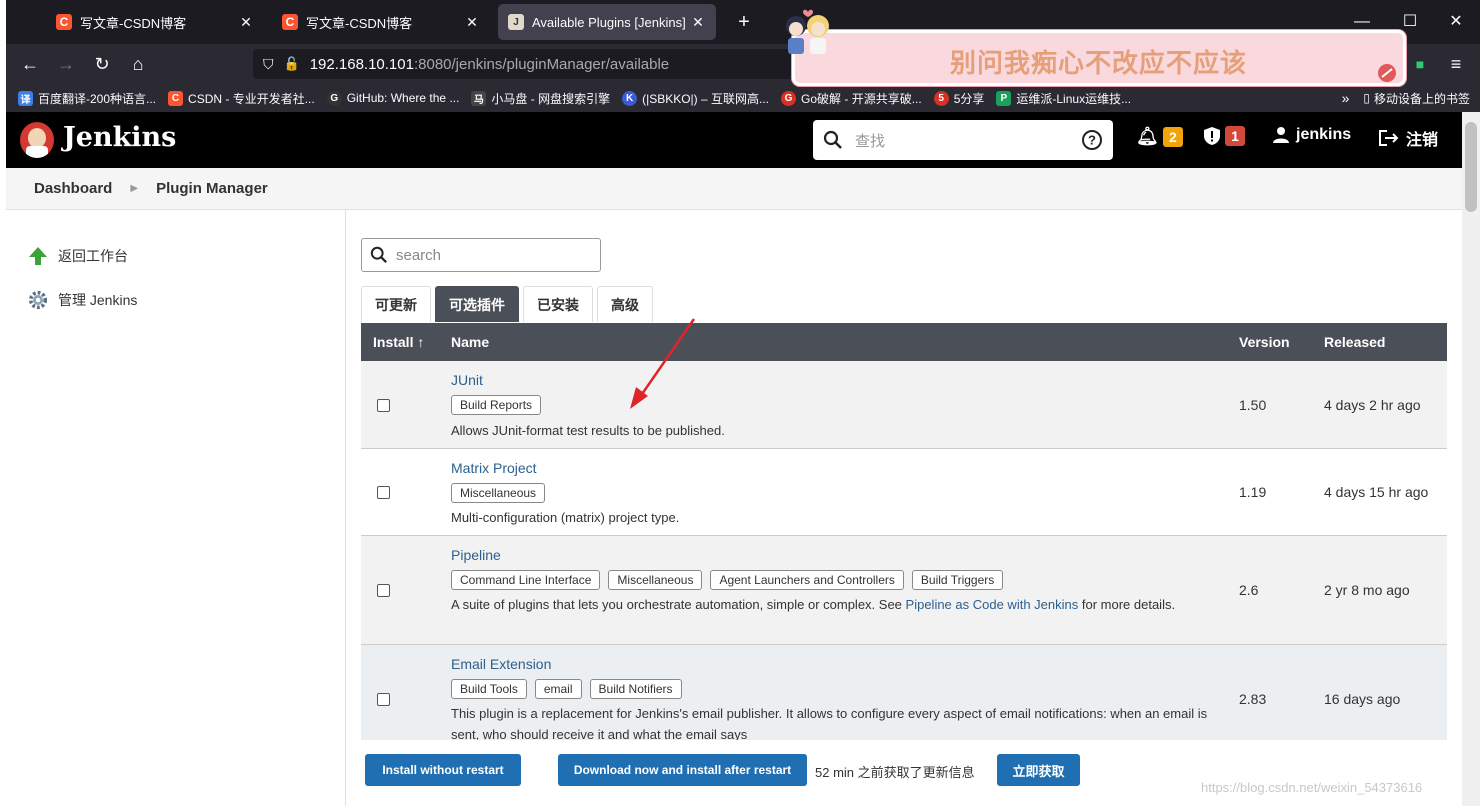  What do you see at coordinates (963, 140) in the screenshot?
I see `header-search-box: 查找 ?` at bounding box center [963, 140].